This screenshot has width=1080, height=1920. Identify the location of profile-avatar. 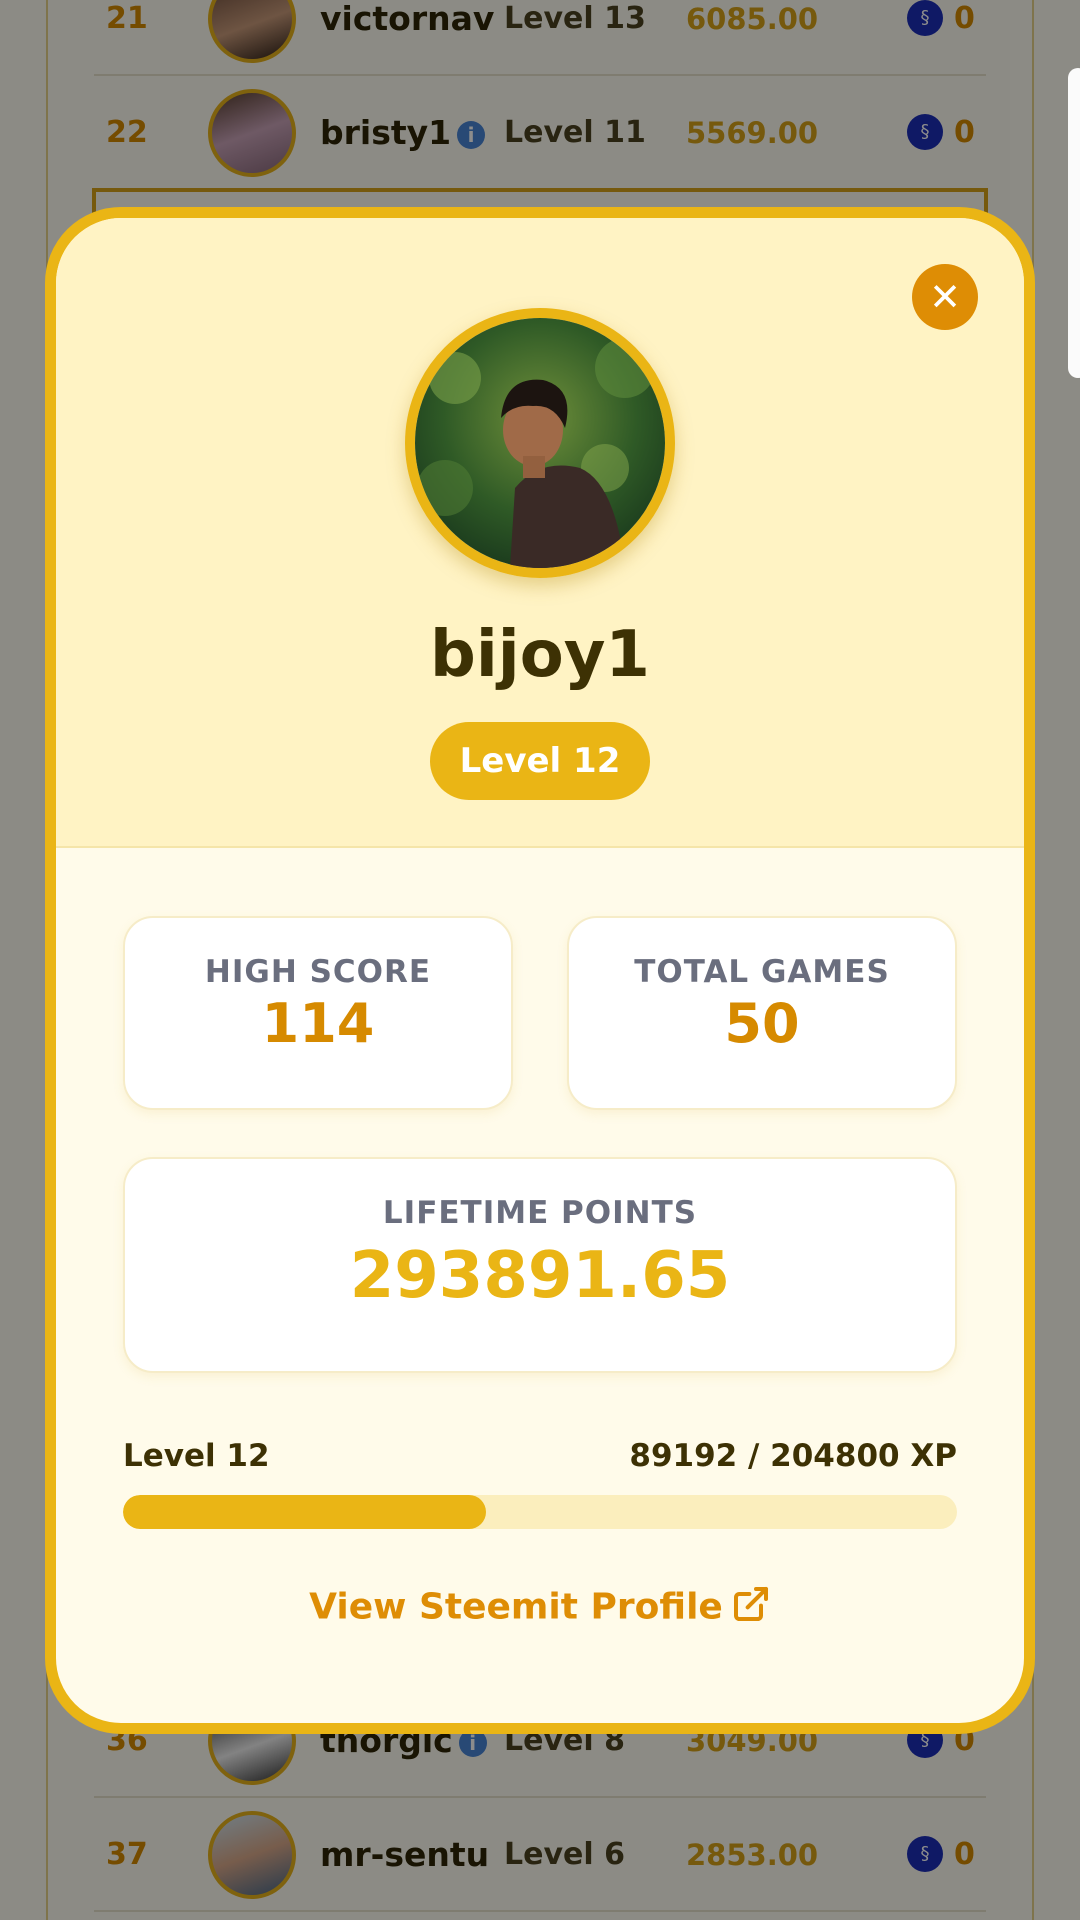
(540, 443).